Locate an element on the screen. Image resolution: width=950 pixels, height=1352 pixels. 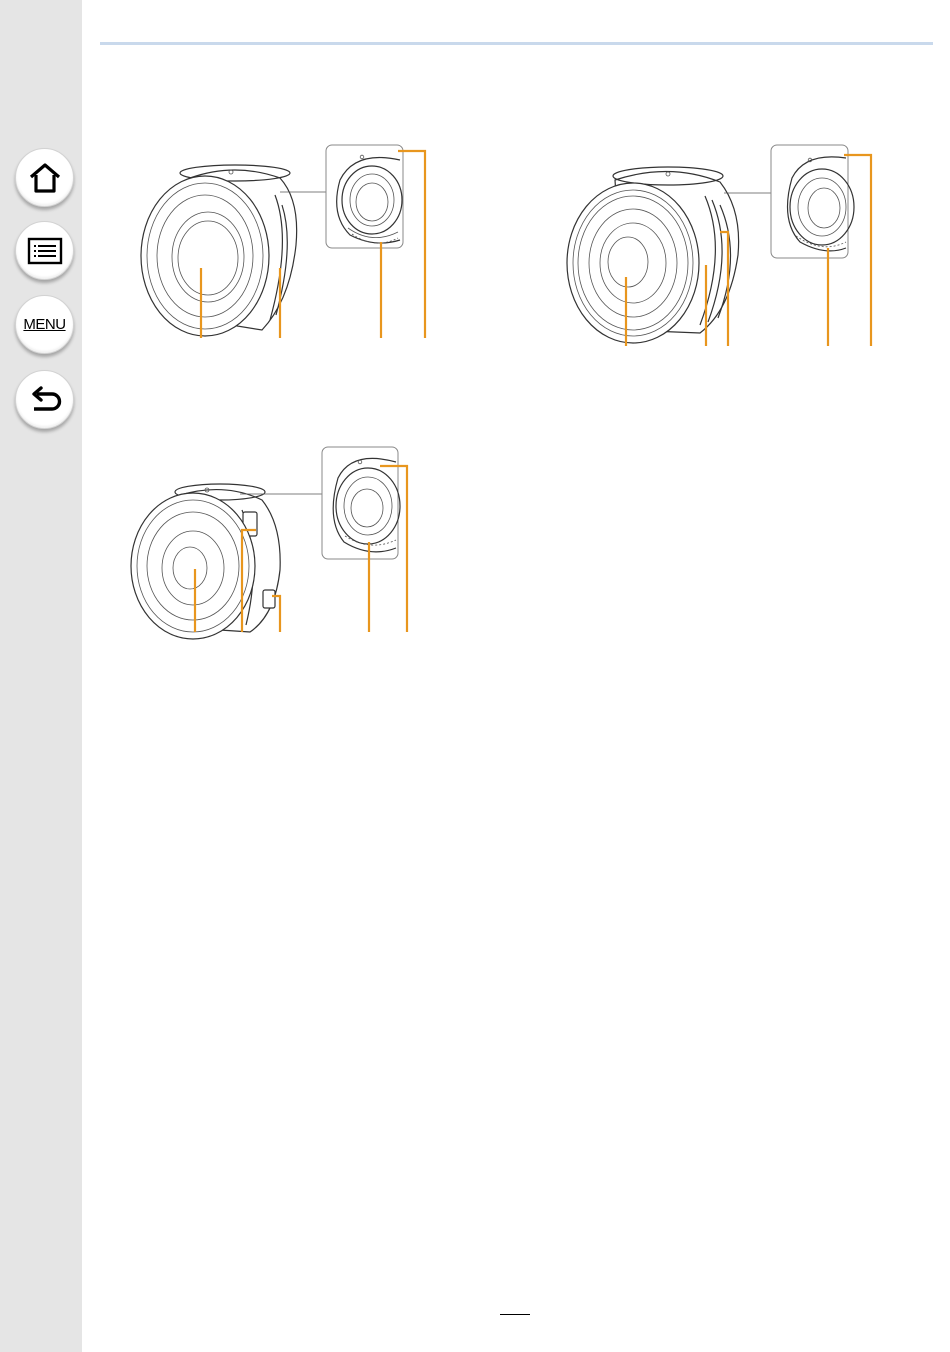
lens-c-switch-bottom is located at coordinates (269, 599).